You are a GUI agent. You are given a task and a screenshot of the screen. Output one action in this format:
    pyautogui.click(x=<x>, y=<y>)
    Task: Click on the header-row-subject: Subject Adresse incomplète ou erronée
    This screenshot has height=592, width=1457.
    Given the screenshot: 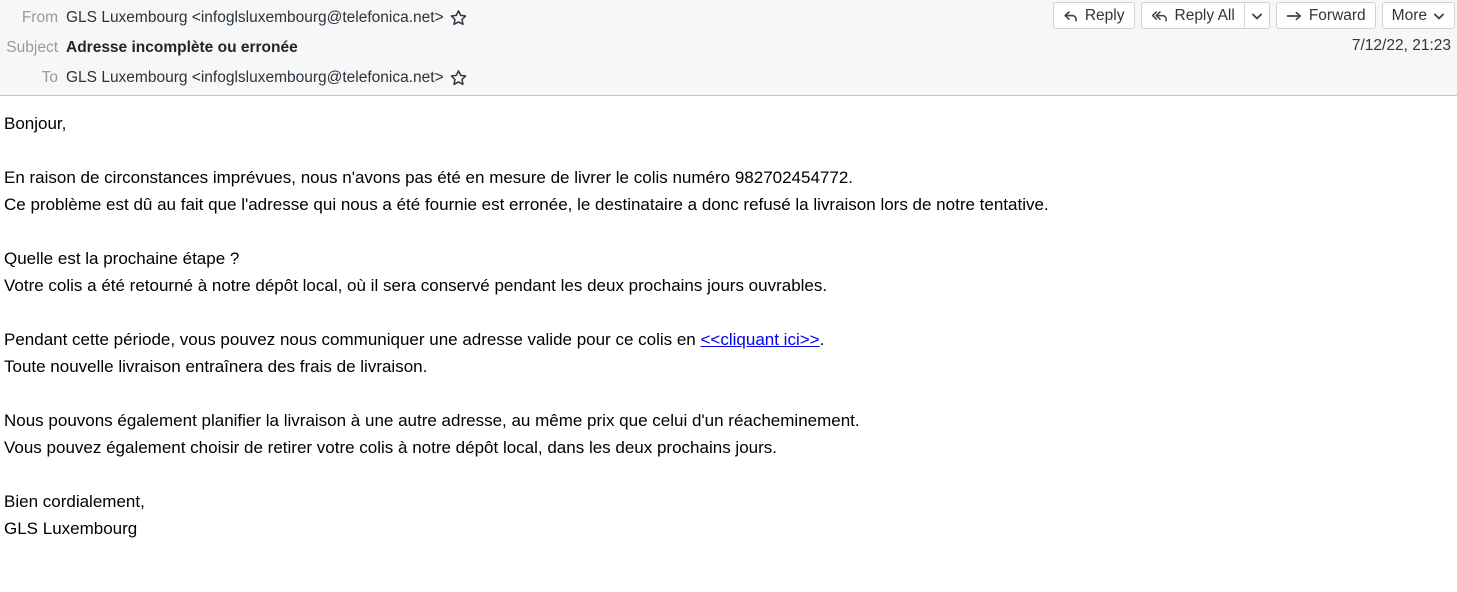 What is the action you would take?
    pyautogui.click(x=728, y=48)
    